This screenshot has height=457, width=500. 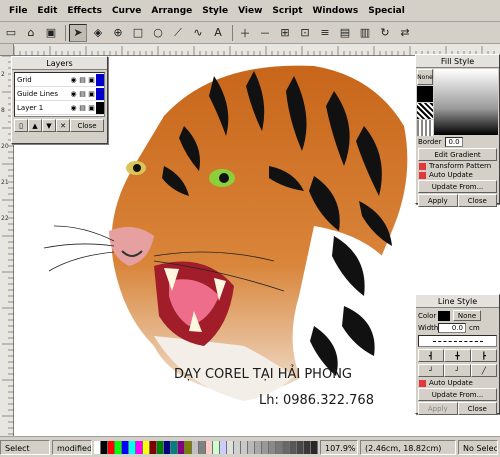 I want to click on edit-node-icon: ◈, so click(x=98, y=32).